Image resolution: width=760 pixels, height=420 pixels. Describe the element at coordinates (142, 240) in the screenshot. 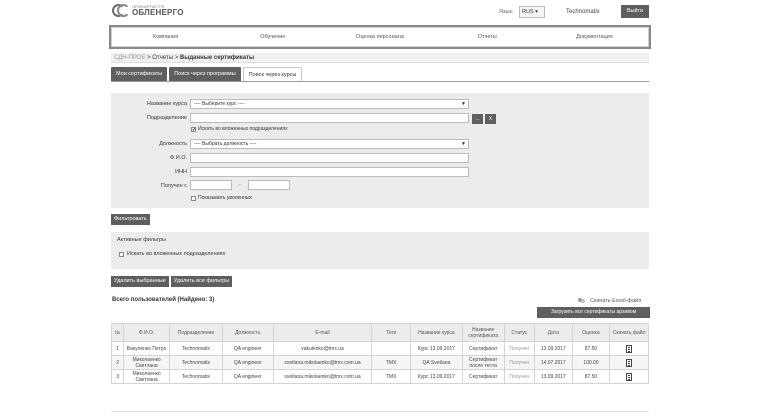

I see `active-filters-title: Активные фильтры` at that location.